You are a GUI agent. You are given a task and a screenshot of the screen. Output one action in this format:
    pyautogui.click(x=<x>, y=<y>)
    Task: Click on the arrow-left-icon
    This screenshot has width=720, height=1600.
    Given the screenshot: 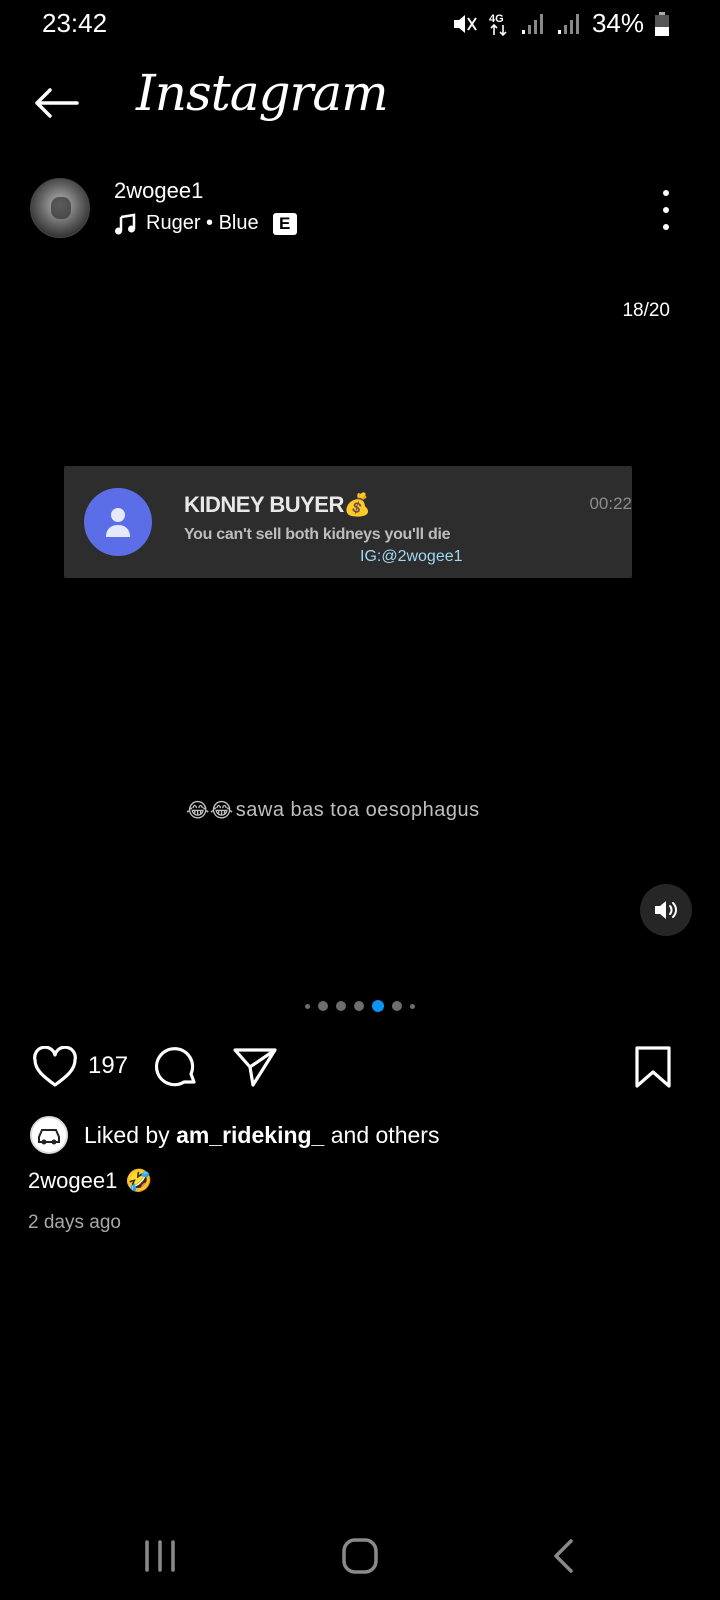 What is the action you would take?
    pyautogui.click(x=57, y=103)
    